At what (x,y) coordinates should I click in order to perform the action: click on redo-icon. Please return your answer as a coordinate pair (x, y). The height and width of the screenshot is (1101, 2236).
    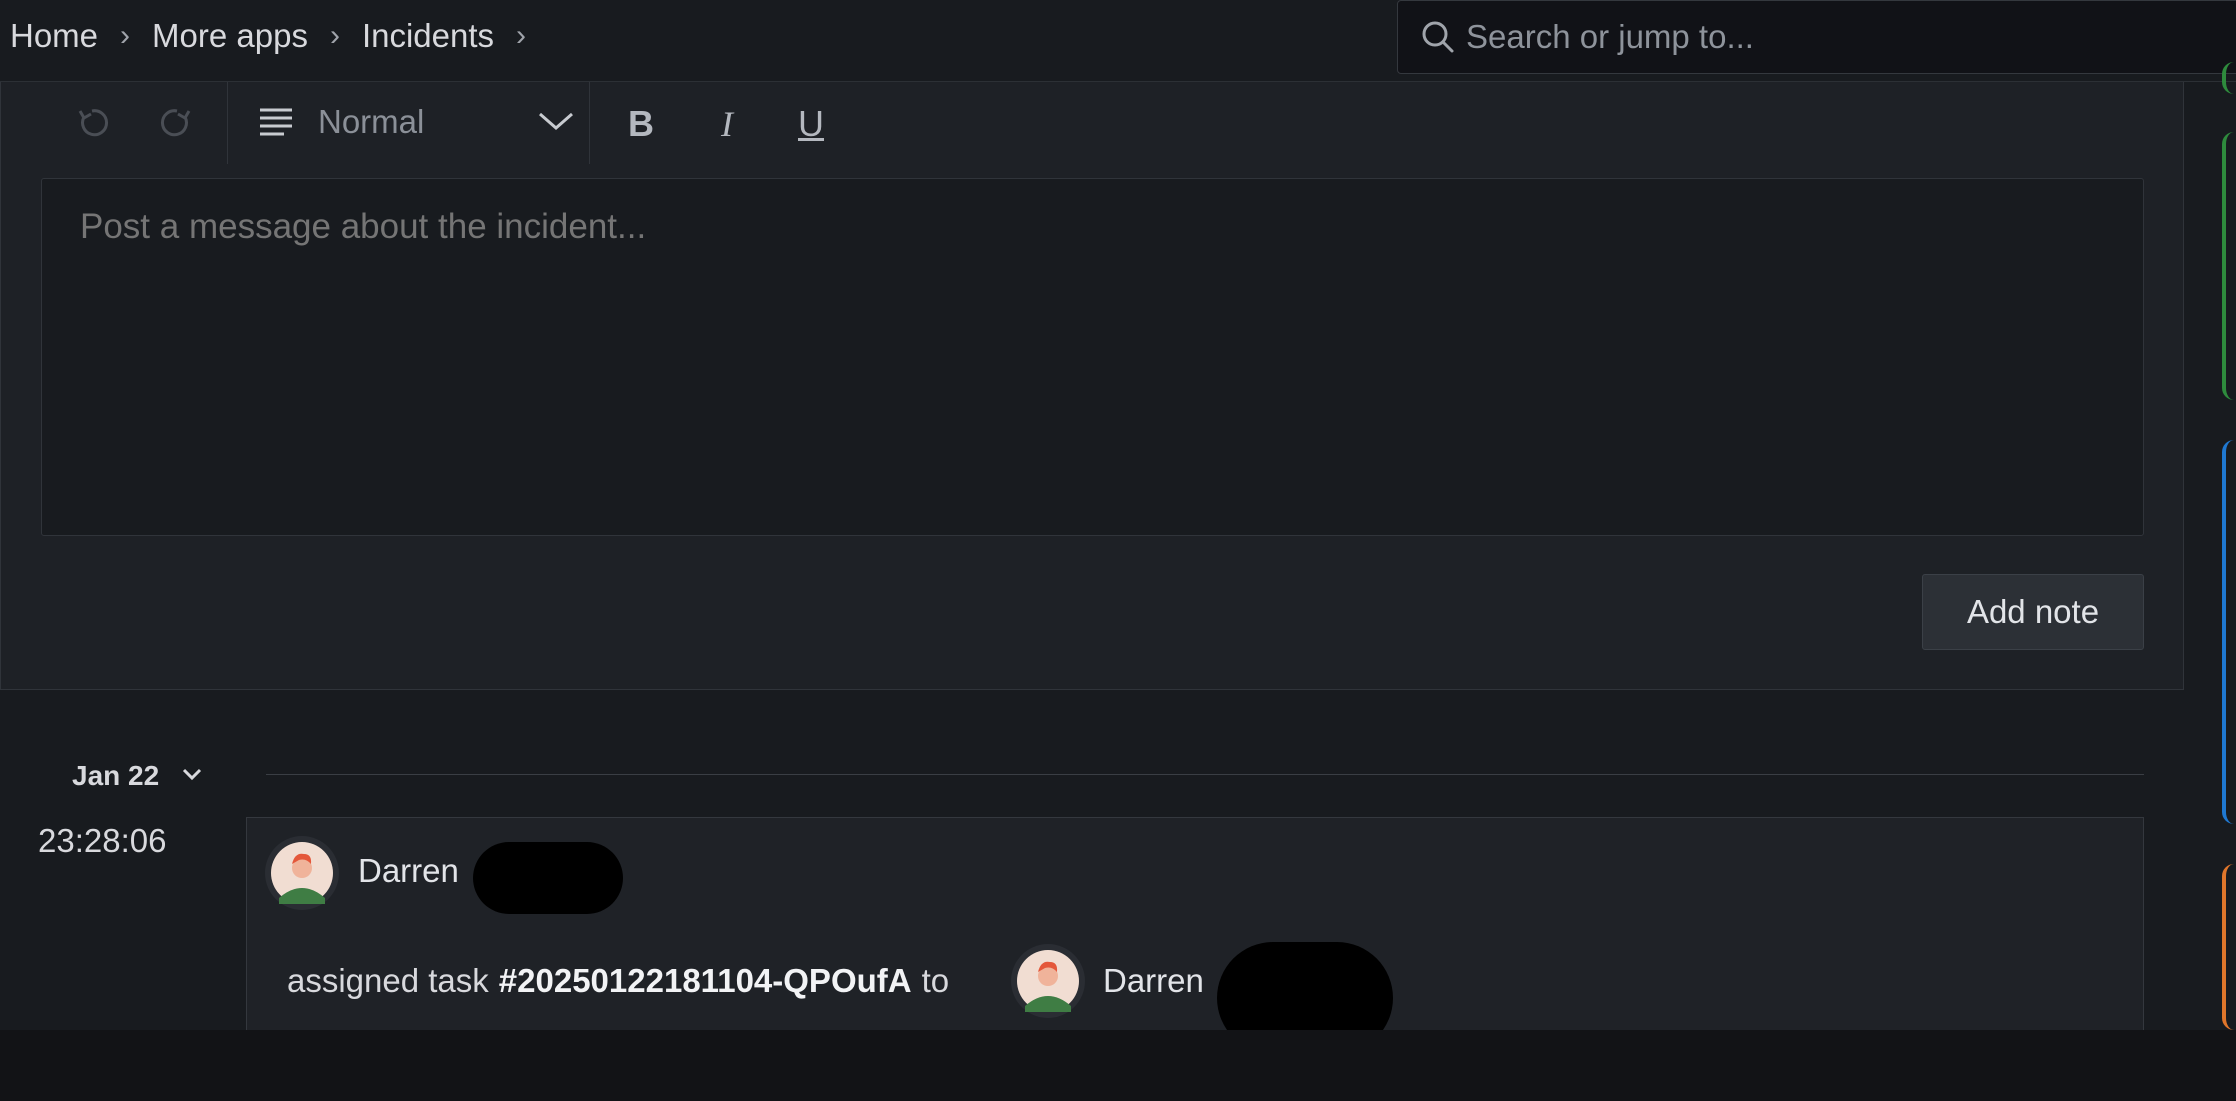
    Looking at the image, I should click on (176, 123).